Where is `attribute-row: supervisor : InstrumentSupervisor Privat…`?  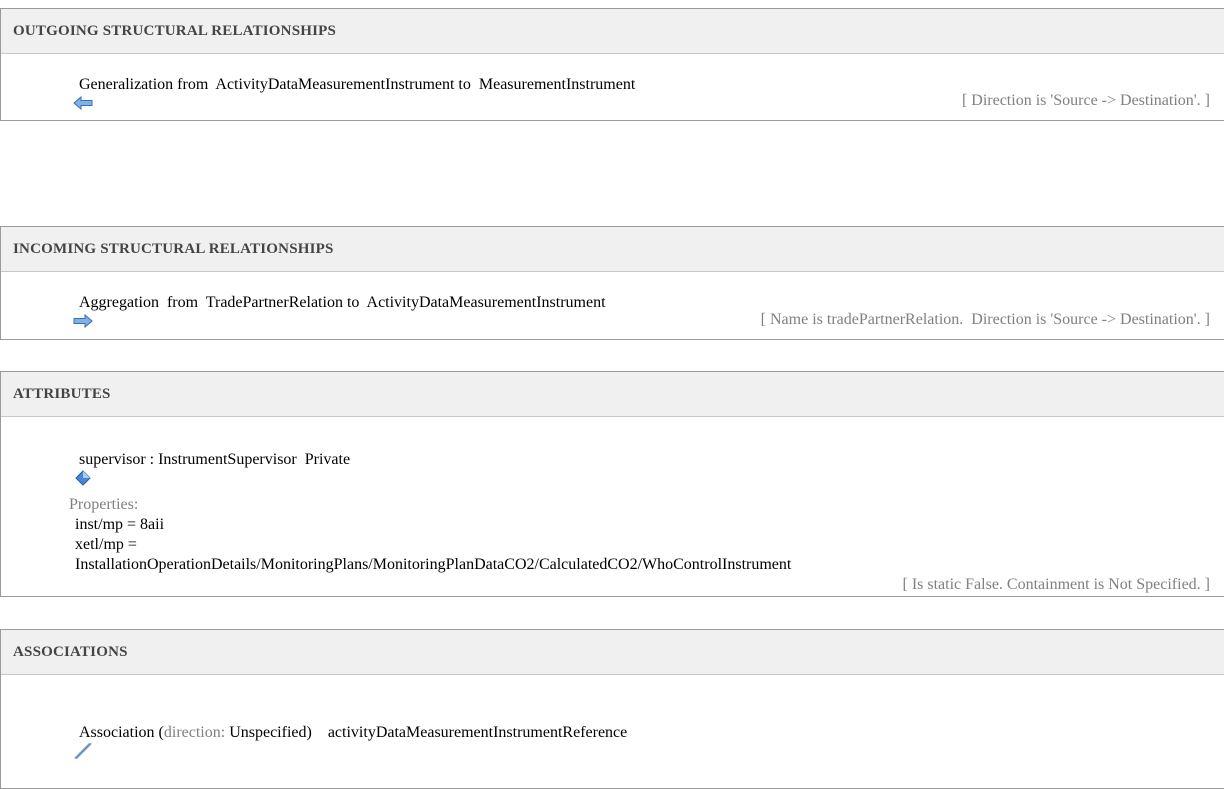 attribute-row: supervisor : InstrumentSupervisor Privat… is located at coordinates (200, 468).